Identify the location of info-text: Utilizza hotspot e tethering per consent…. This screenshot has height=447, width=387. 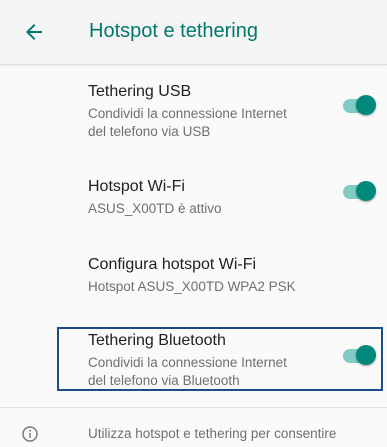
(212, 433).